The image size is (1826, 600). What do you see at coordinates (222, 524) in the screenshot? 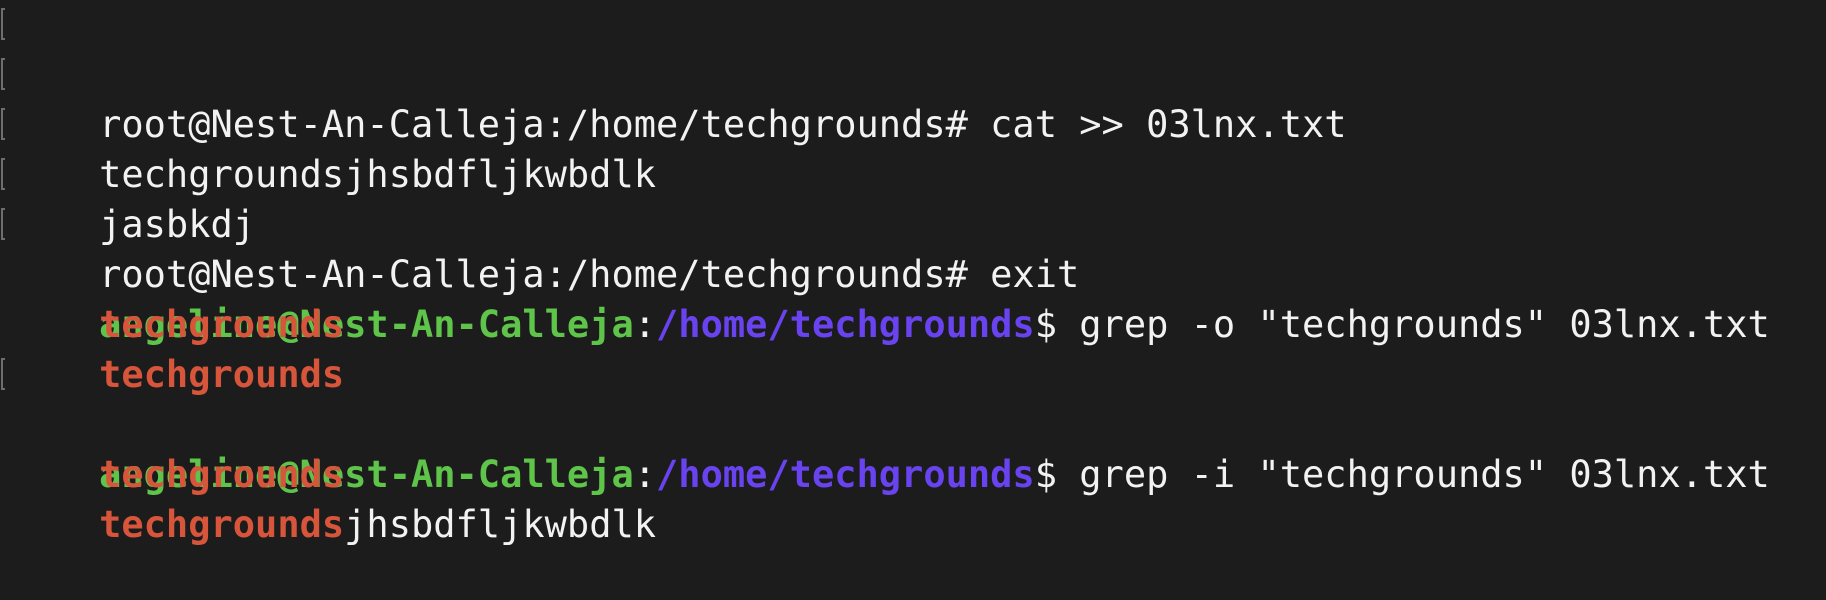
I see `grep-match: techgrounds` at bounding box center [222, 524].